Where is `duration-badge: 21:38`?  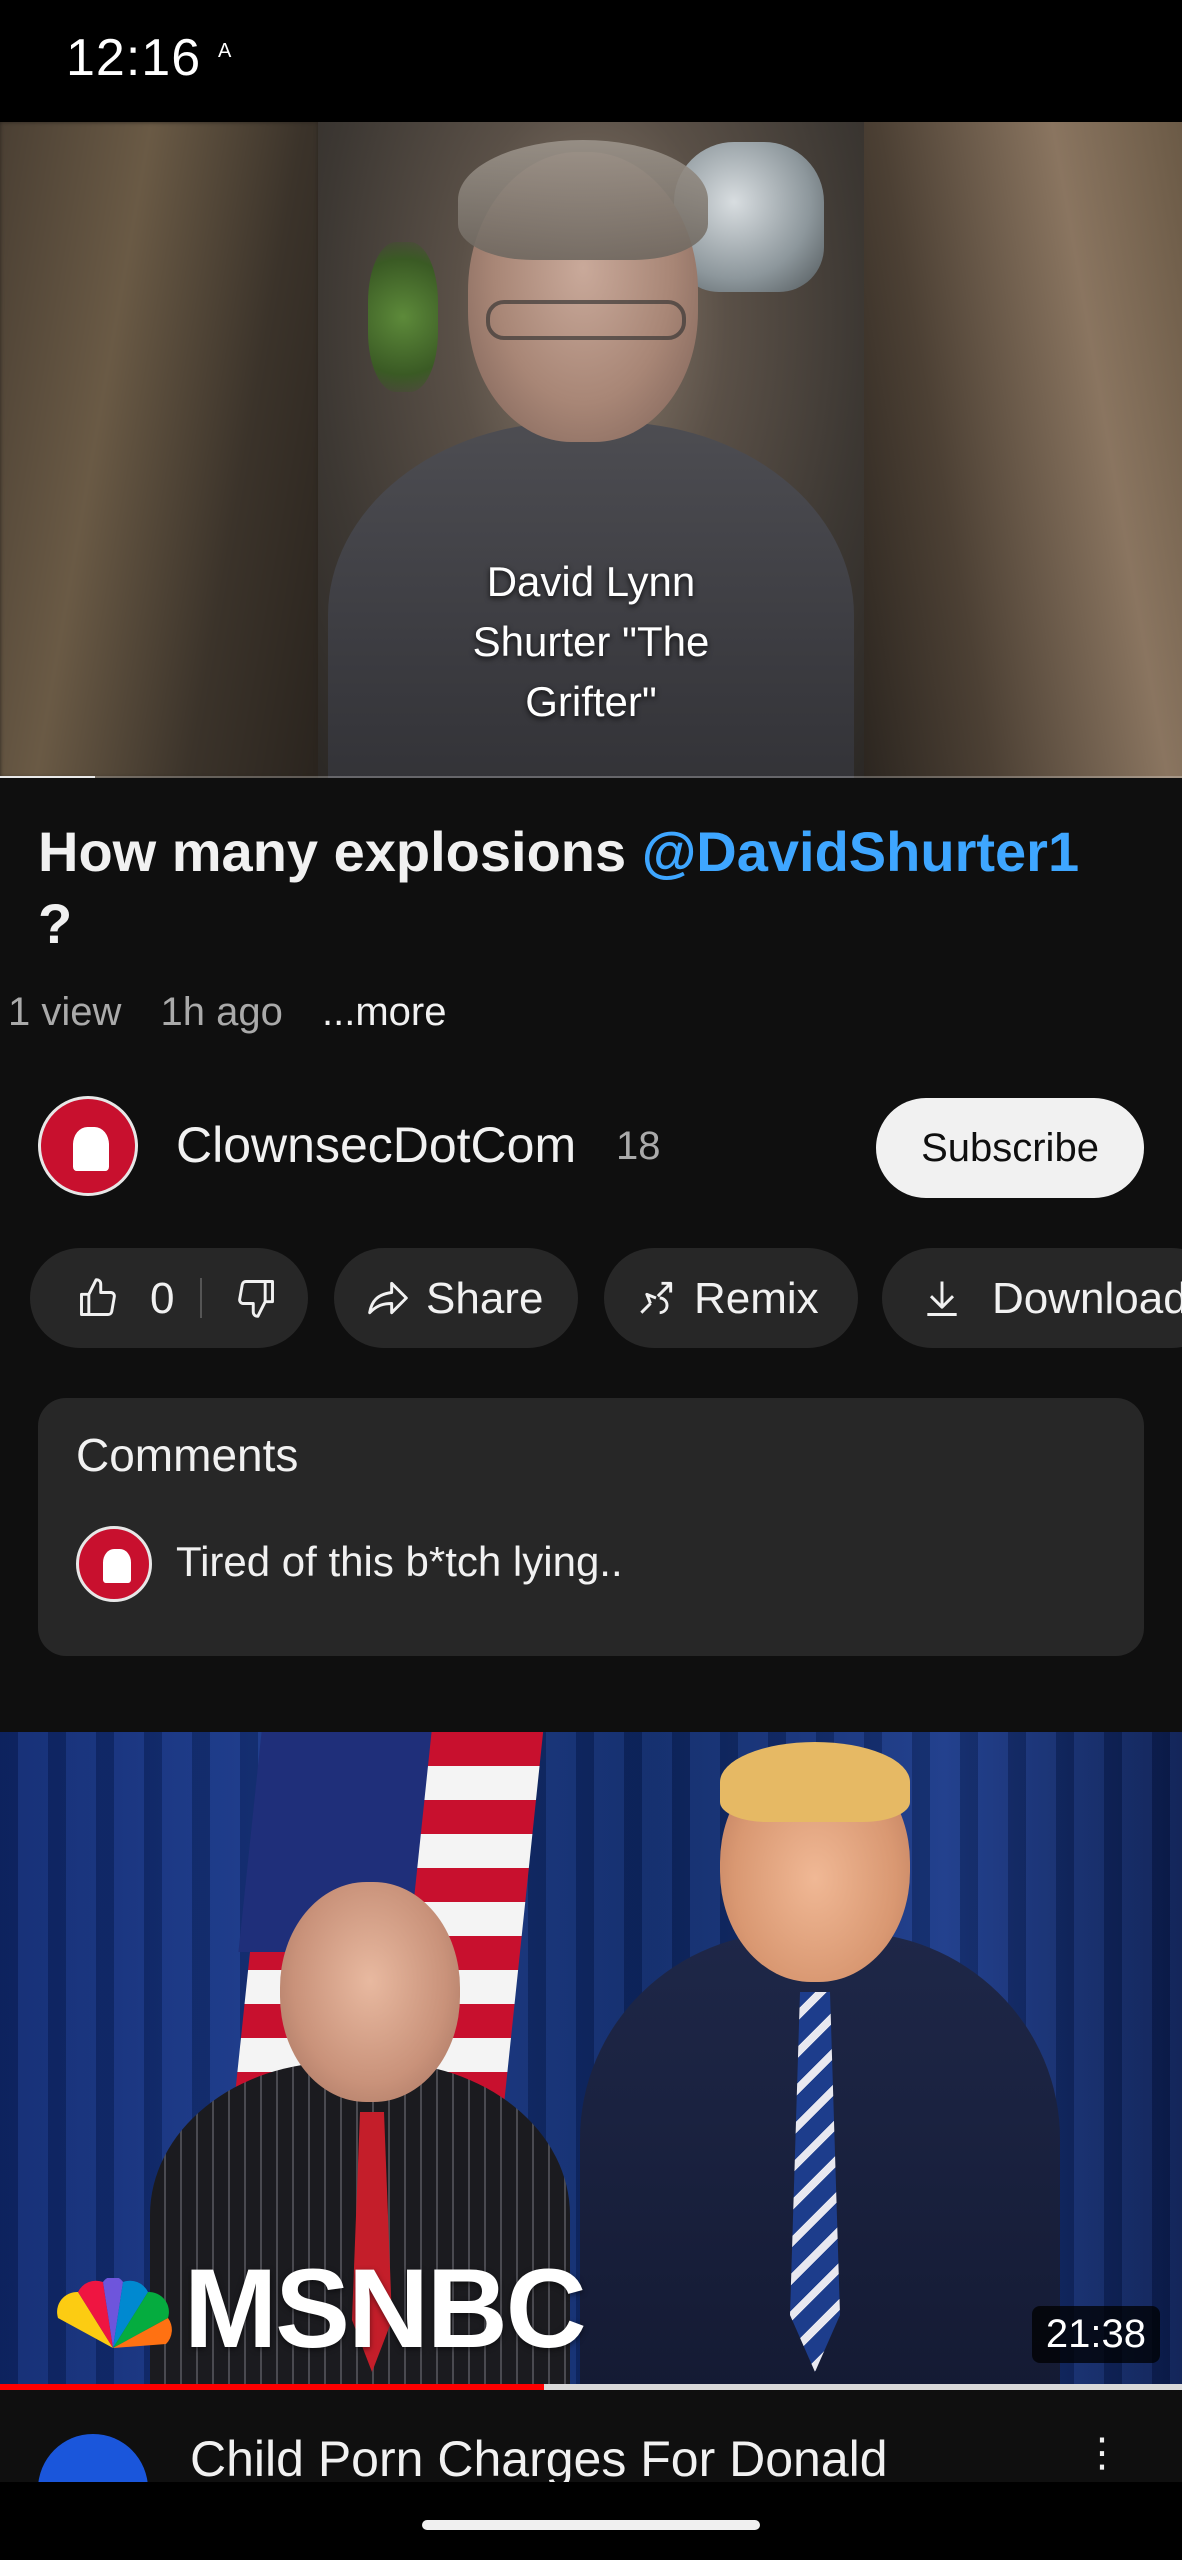
duration-badge: 21:38 is located at coordinates (1095, 2334).